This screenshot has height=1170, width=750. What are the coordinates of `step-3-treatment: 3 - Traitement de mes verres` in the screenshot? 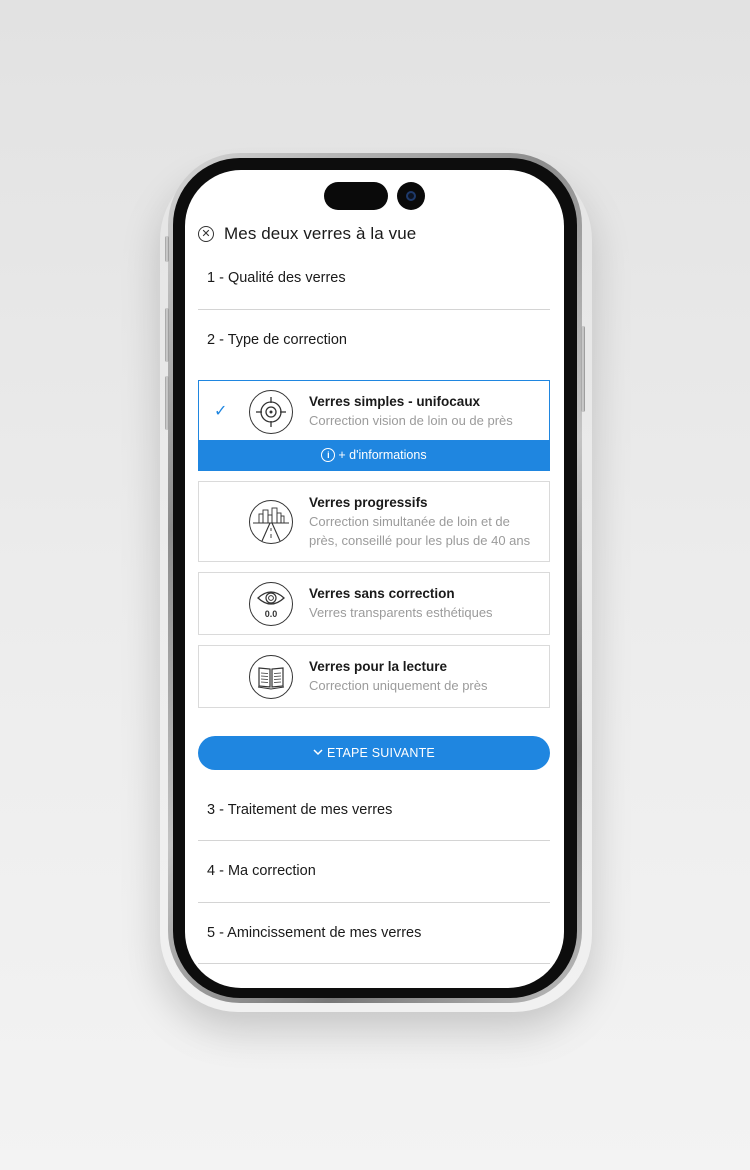 It's located at (374, 809).